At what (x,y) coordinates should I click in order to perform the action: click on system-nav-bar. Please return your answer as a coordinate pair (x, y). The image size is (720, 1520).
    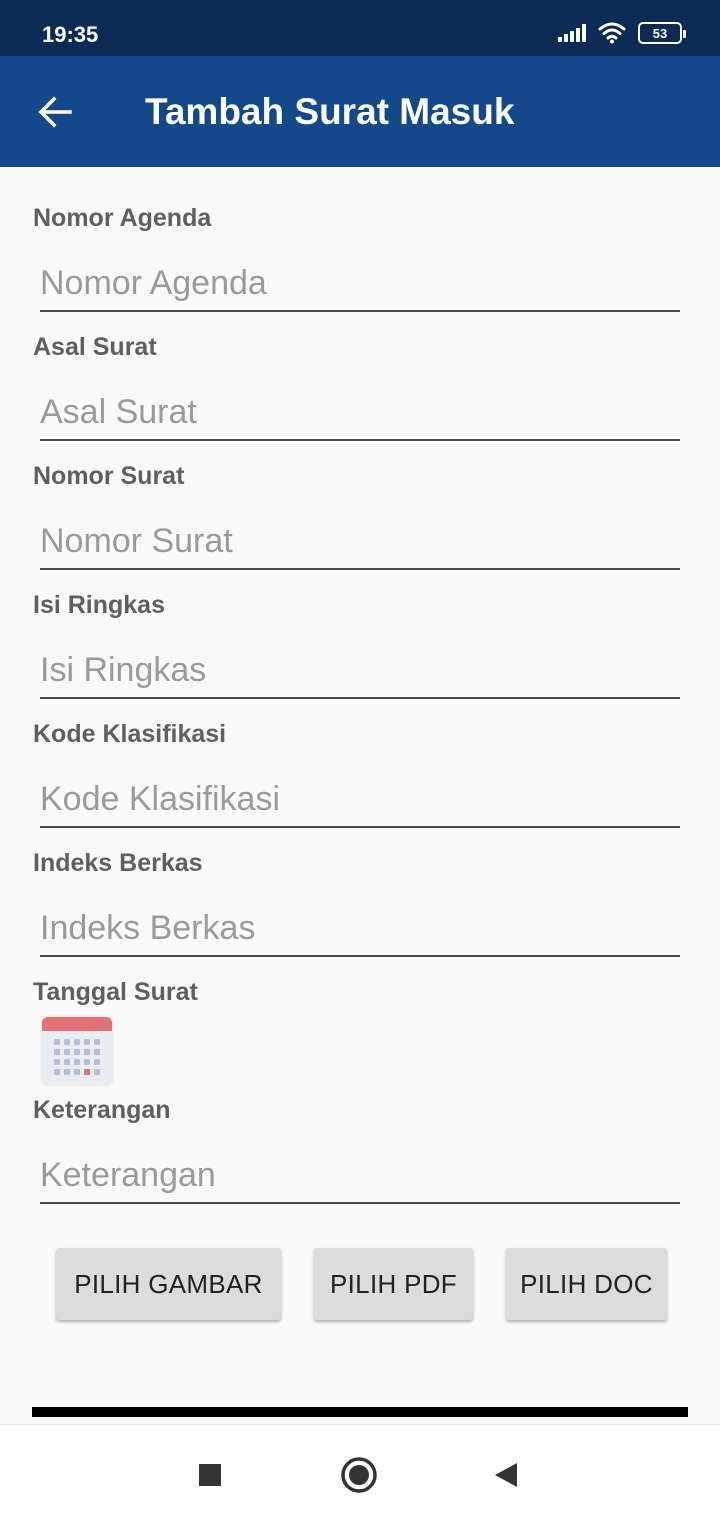
    Looking at the image, I should click on (360, 1472).